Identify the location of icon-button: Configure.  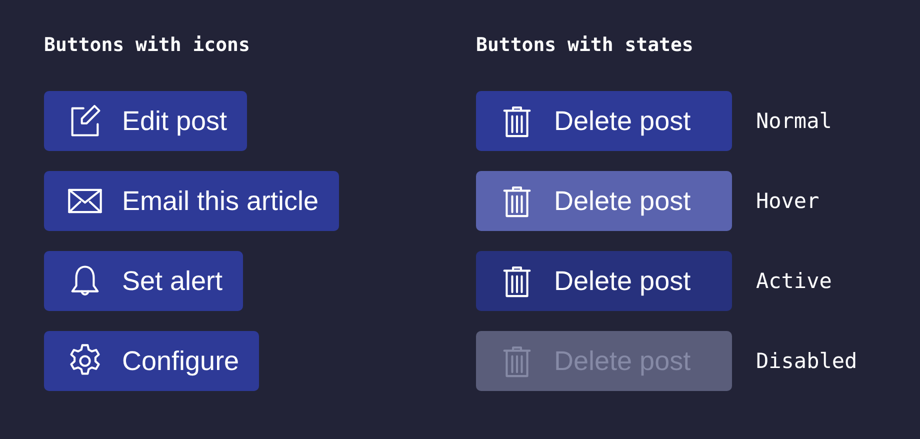
(152, 361).